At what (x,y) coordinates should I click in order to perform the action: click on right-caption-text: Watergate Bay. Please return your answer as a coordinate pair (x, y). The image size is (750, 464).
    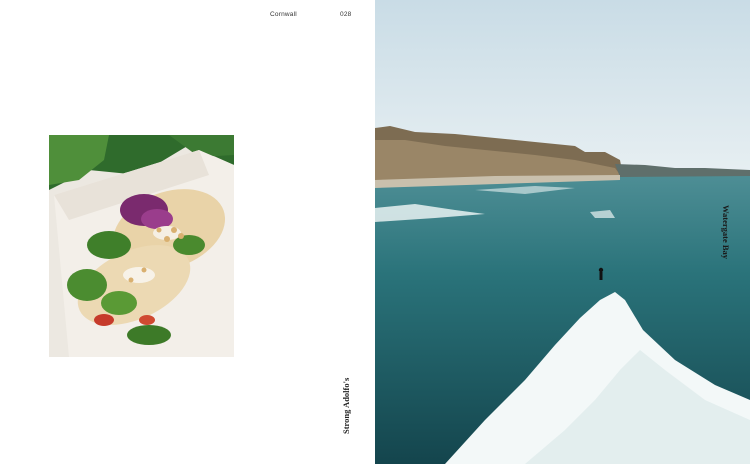
    Looking at the image, I should click on (726, 232).